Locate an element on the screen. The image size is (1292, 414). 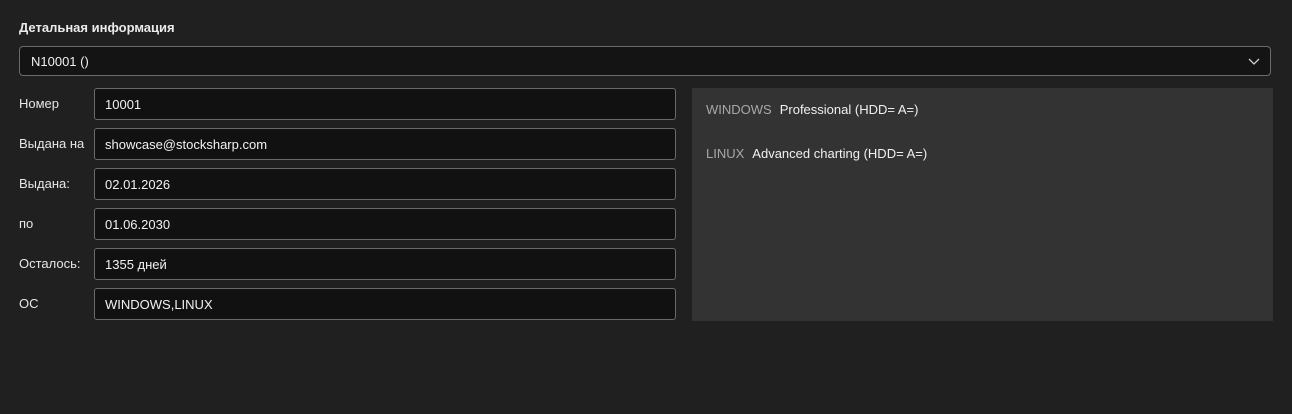
license-select-value: N10001 () is located at coordinates (60, 61).